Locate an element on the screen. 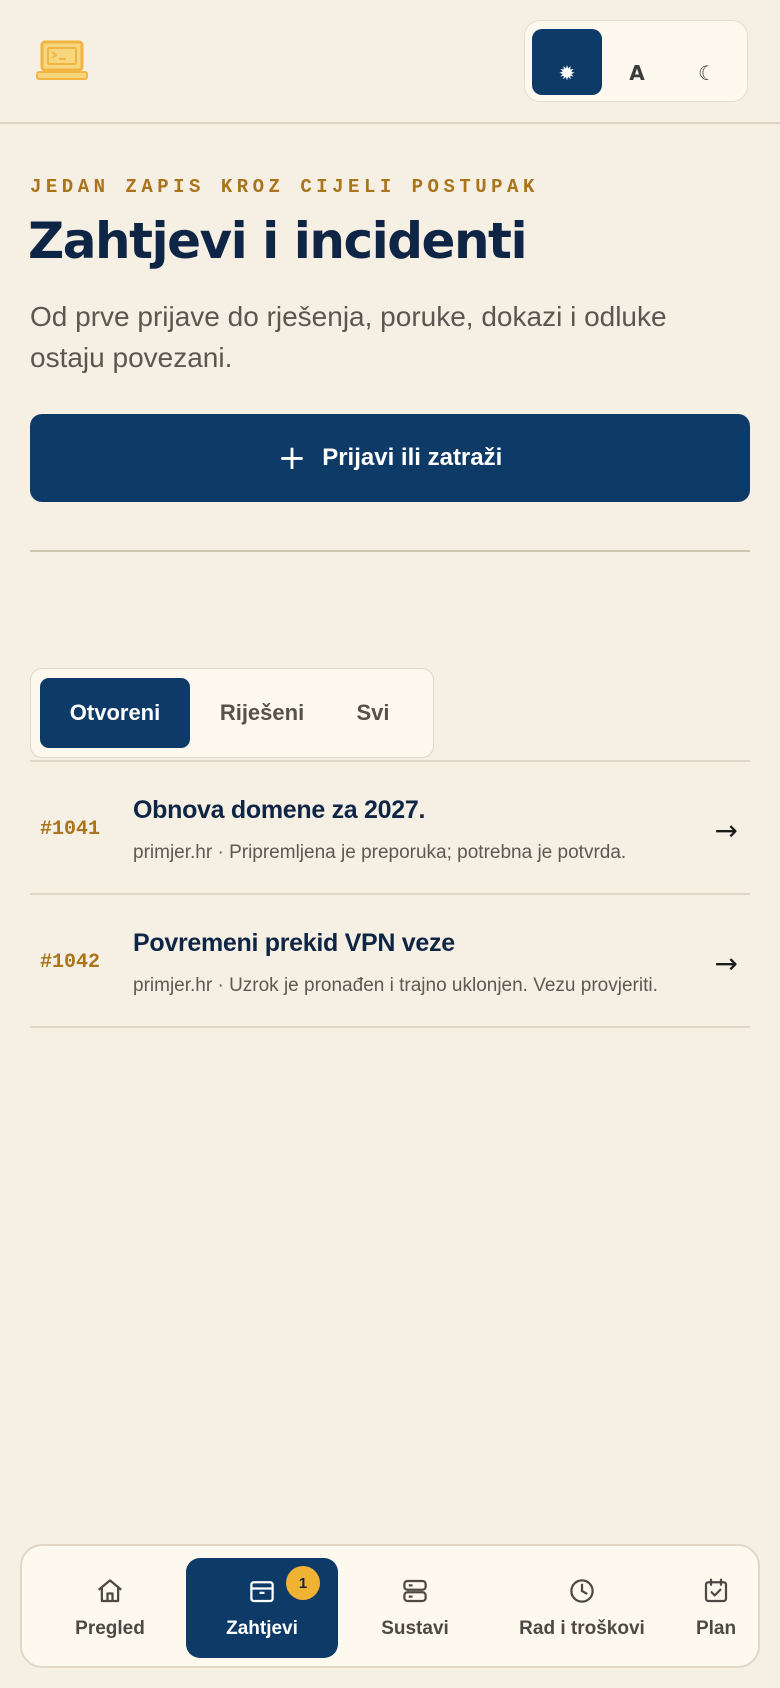 This screenshot has height=1688, width=780. request-id: #1042 is located at coordinates (70, 962).